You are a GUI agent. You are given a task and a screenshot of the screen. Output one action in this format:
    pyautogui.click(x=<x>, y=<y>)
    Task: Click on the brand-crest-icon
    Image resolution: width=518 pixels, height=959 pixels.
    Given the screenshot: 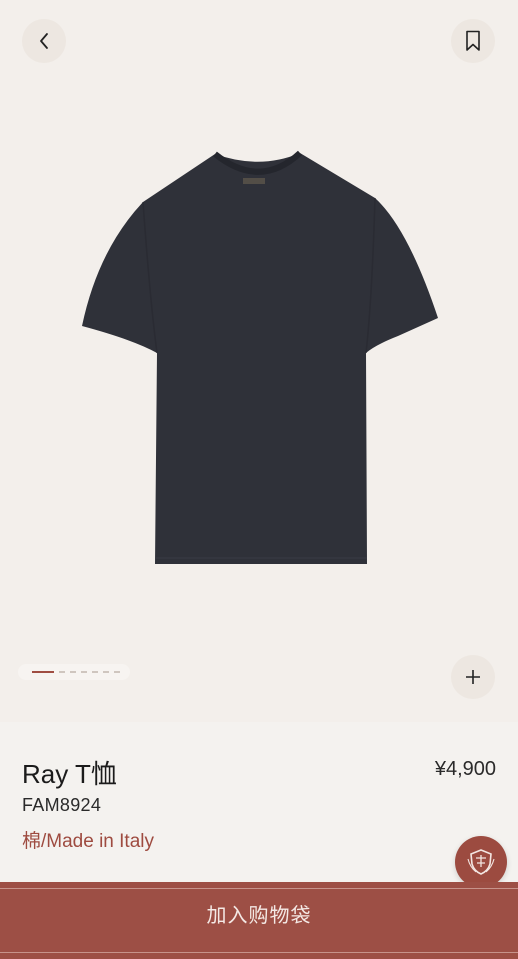 What is the action you would take?
    pyautogui.click(x=481, y=862)
    